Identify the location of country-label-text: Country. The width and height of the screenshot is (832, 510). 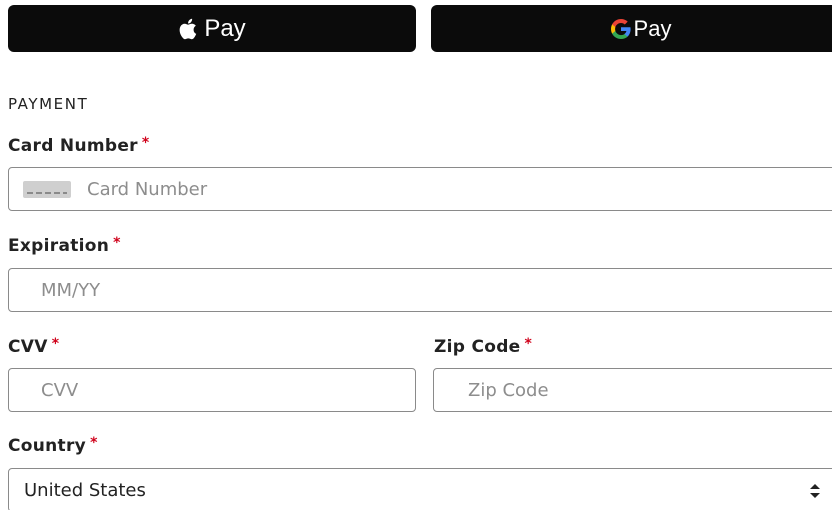
(47, 446).